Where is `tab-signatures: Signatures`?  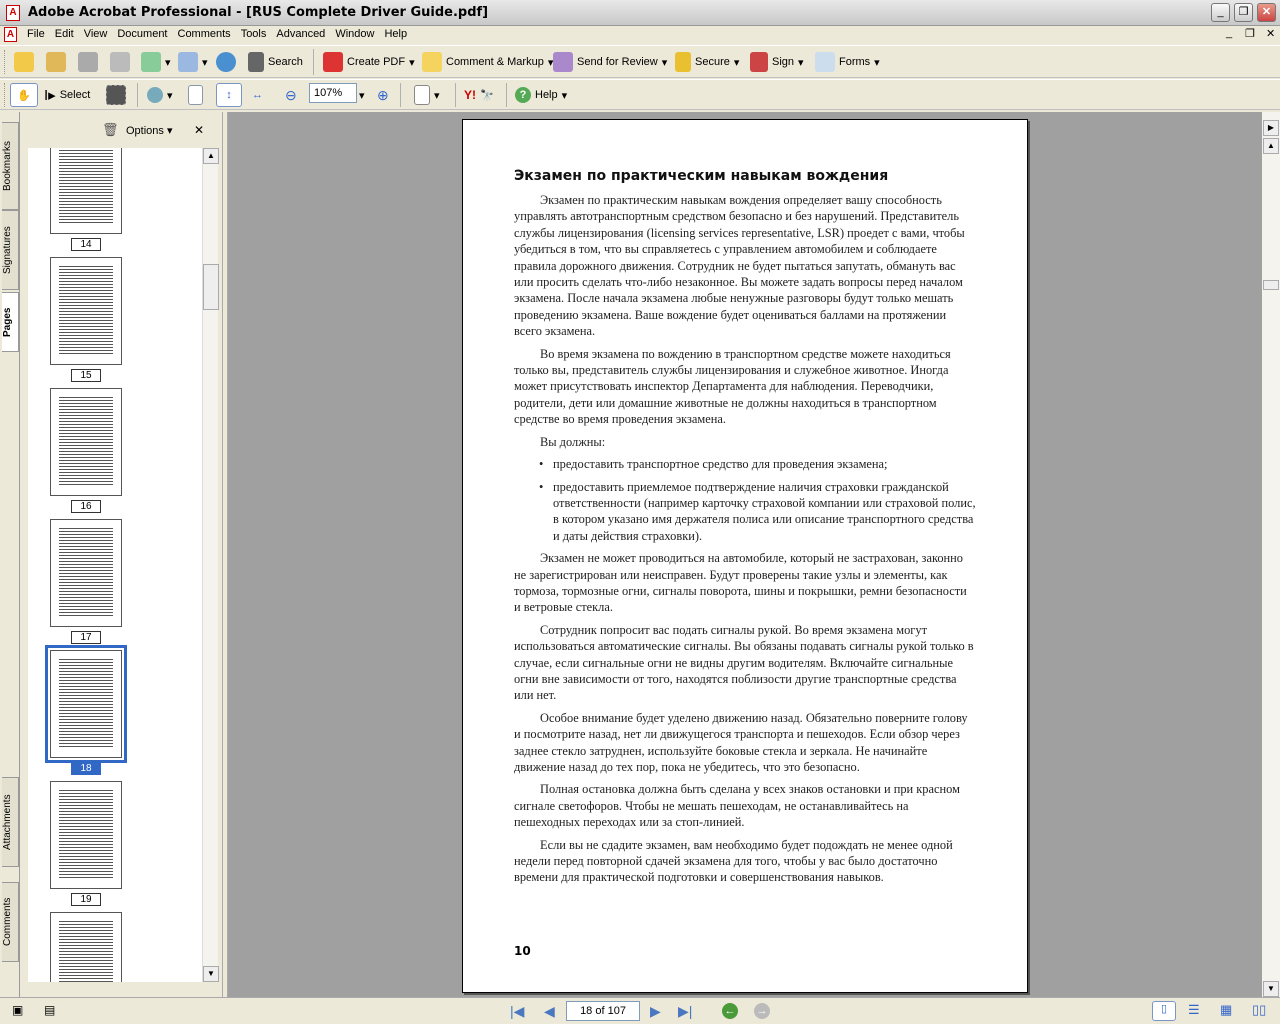
tab-signatures: Signatures is located at coordinates (10, 250).